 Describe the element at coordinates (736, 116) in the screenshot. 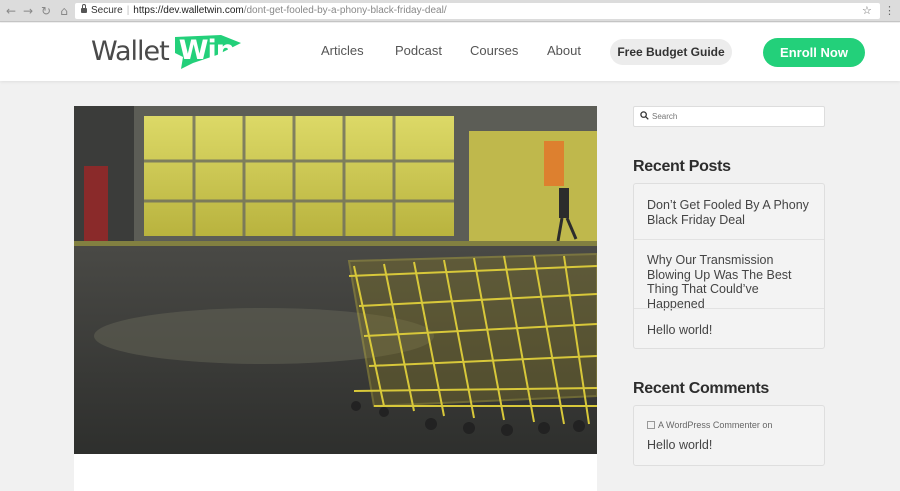

I see `search-input` at that location.